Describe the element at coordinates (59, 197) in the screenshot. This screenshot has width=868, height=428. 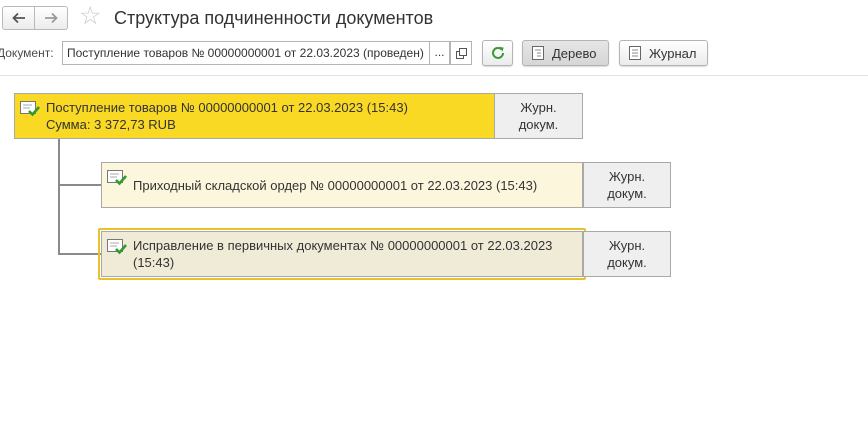
I see `tree-connector-vertical` at that location.